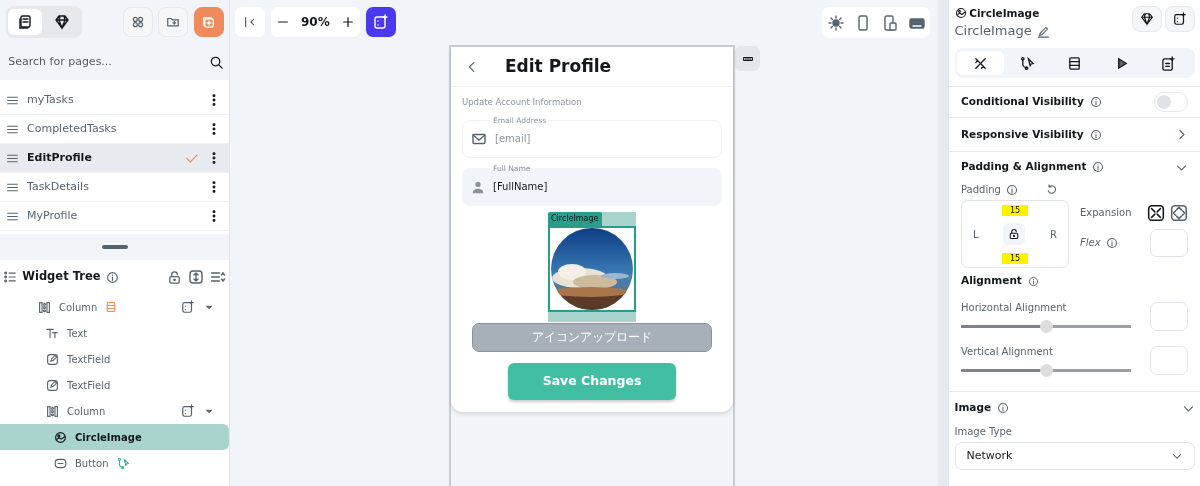  I want to click on page-title: Edit Profile, so click(558, 66).